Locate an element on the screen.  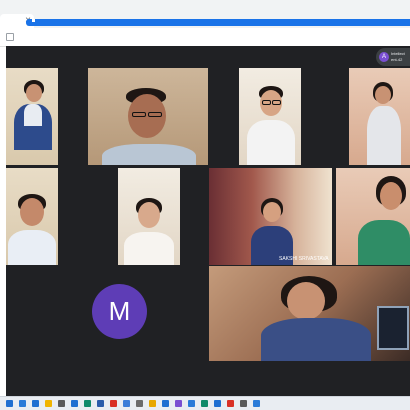
video-tile-boy-glasses is located at coordinates (270, 116).